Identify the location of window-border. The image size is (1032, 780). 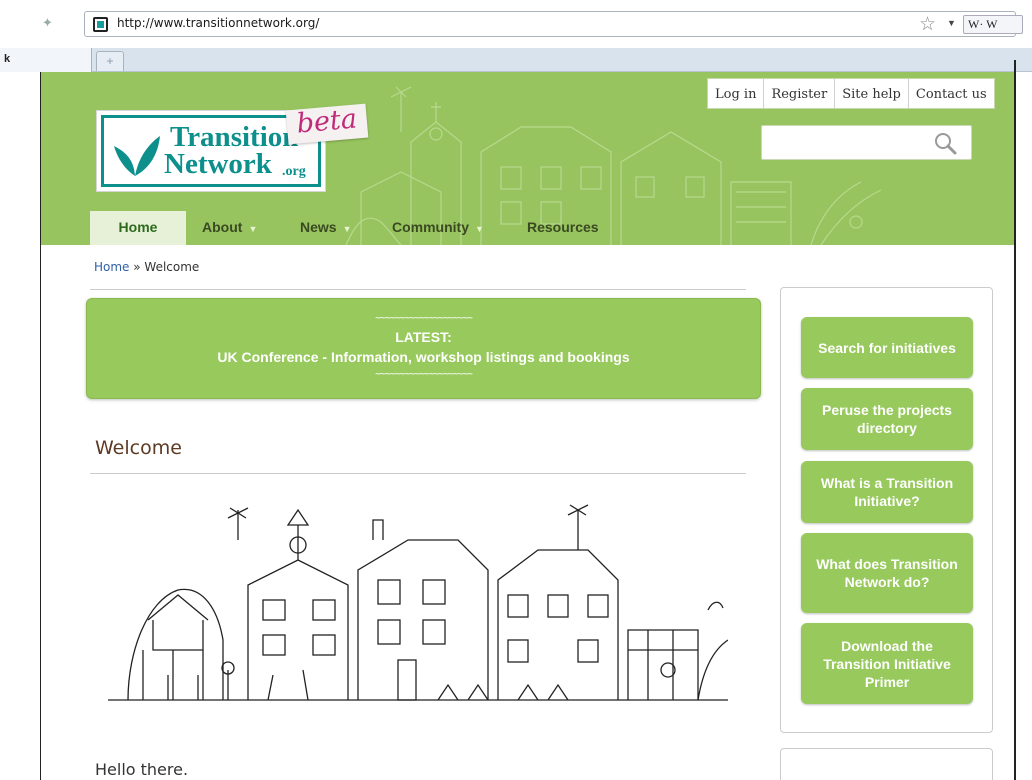
(1015, 420).